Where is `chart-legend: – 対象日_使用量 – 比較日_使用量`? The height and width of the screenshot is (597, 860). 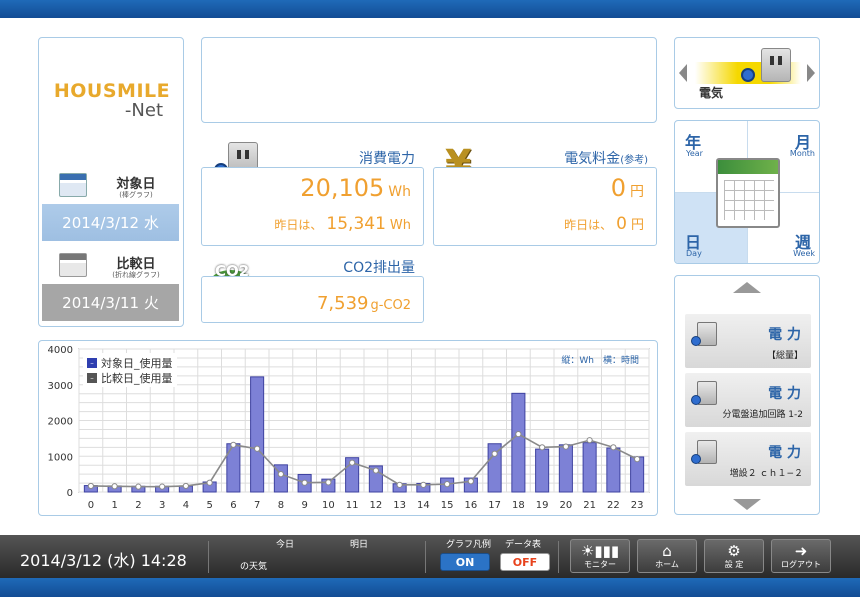 chart-legend: – 対象日_使用量 – 比較日_使用量 is located at coordinates (130, 370).